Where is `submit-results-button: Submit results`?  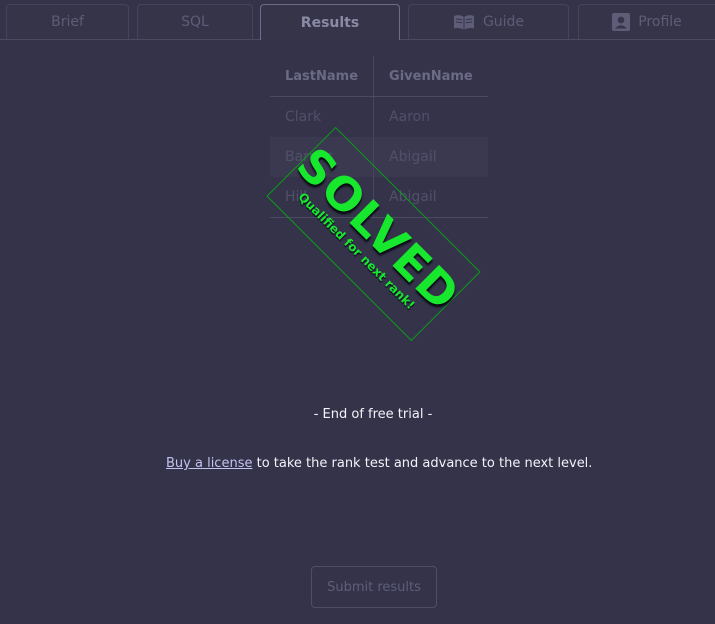 submit-results-button: Submit results is located at coordinates (374, 587).